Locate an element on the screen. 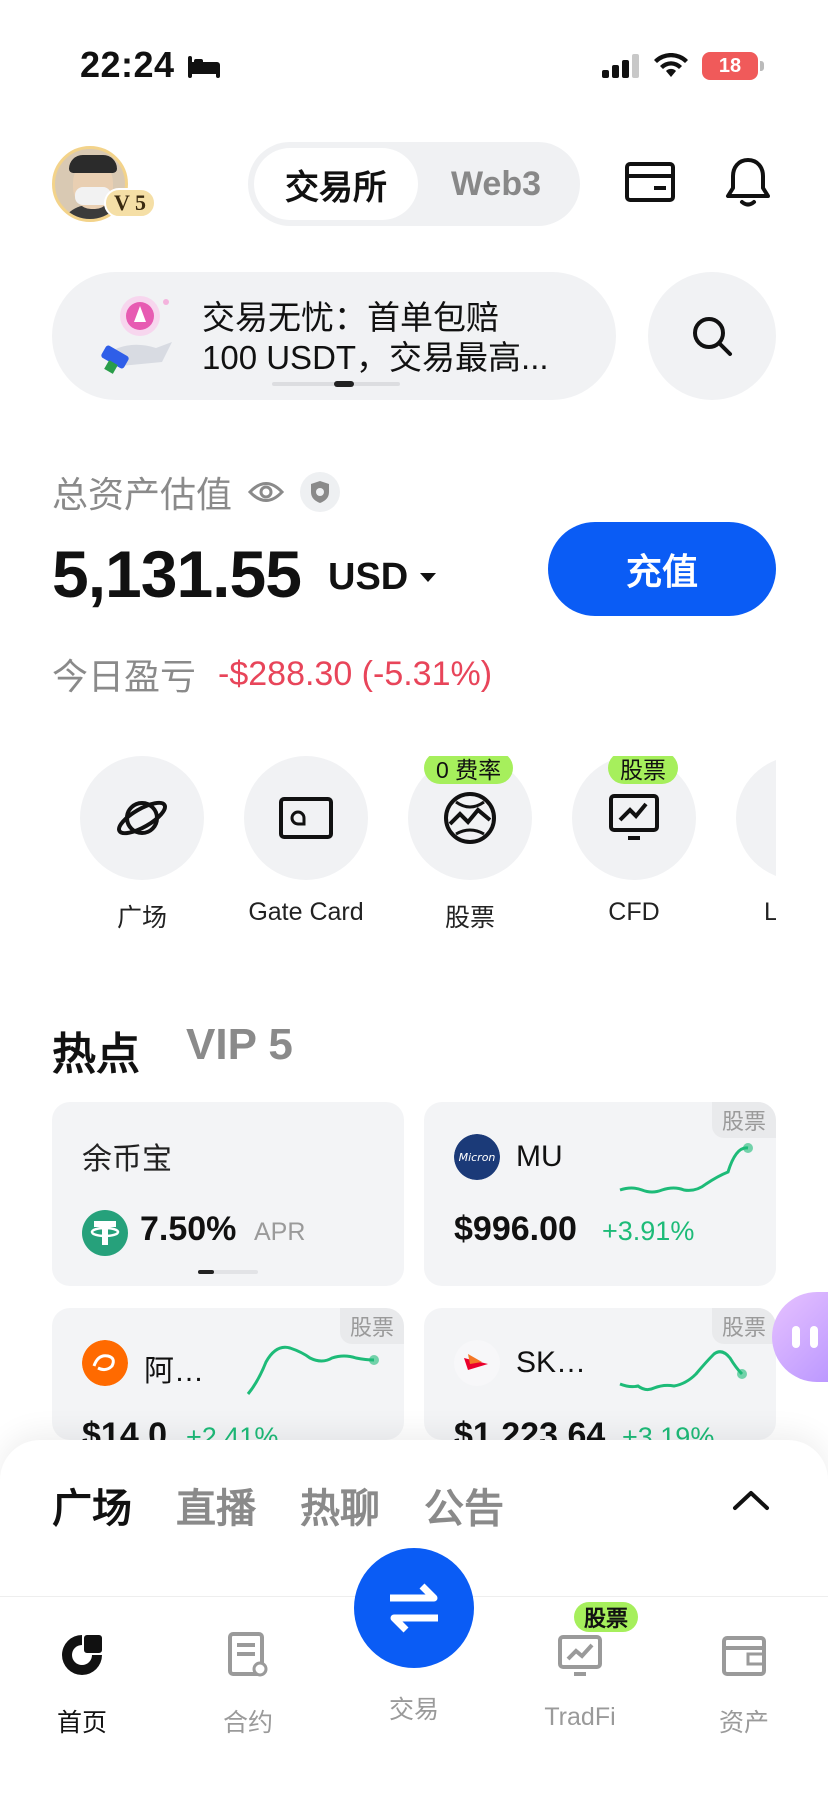  shield-icon is located at coordinates (320, 492).